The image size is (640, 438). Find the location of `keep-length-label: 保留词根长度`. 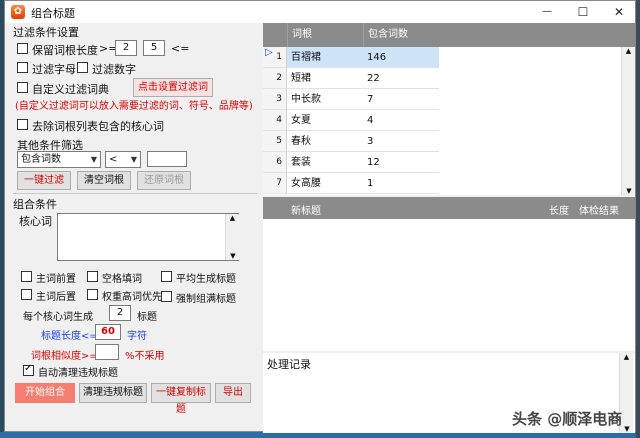

keep-length-label: 保留词根长度 is located at coordinates (65, 50).